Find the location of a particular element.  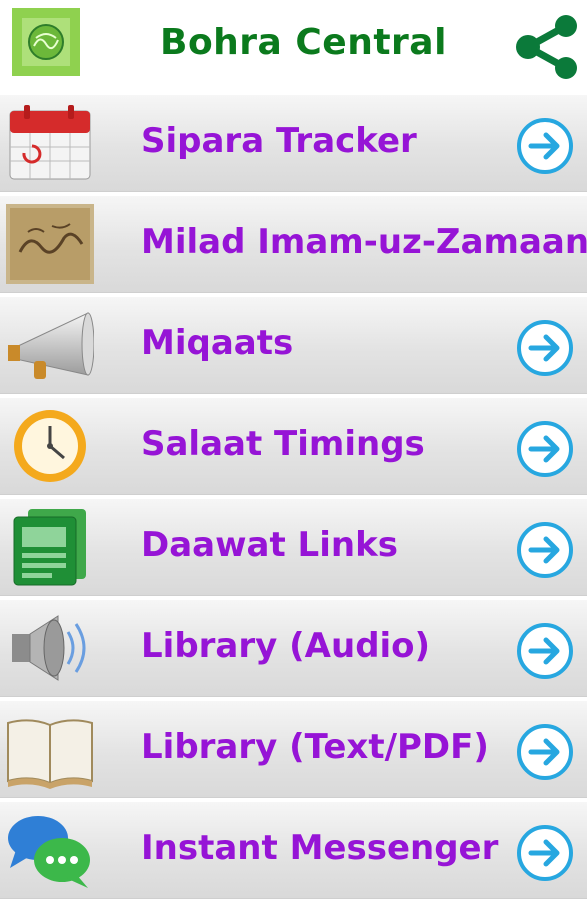

calendar-icon is located at coordinates (50, 143).